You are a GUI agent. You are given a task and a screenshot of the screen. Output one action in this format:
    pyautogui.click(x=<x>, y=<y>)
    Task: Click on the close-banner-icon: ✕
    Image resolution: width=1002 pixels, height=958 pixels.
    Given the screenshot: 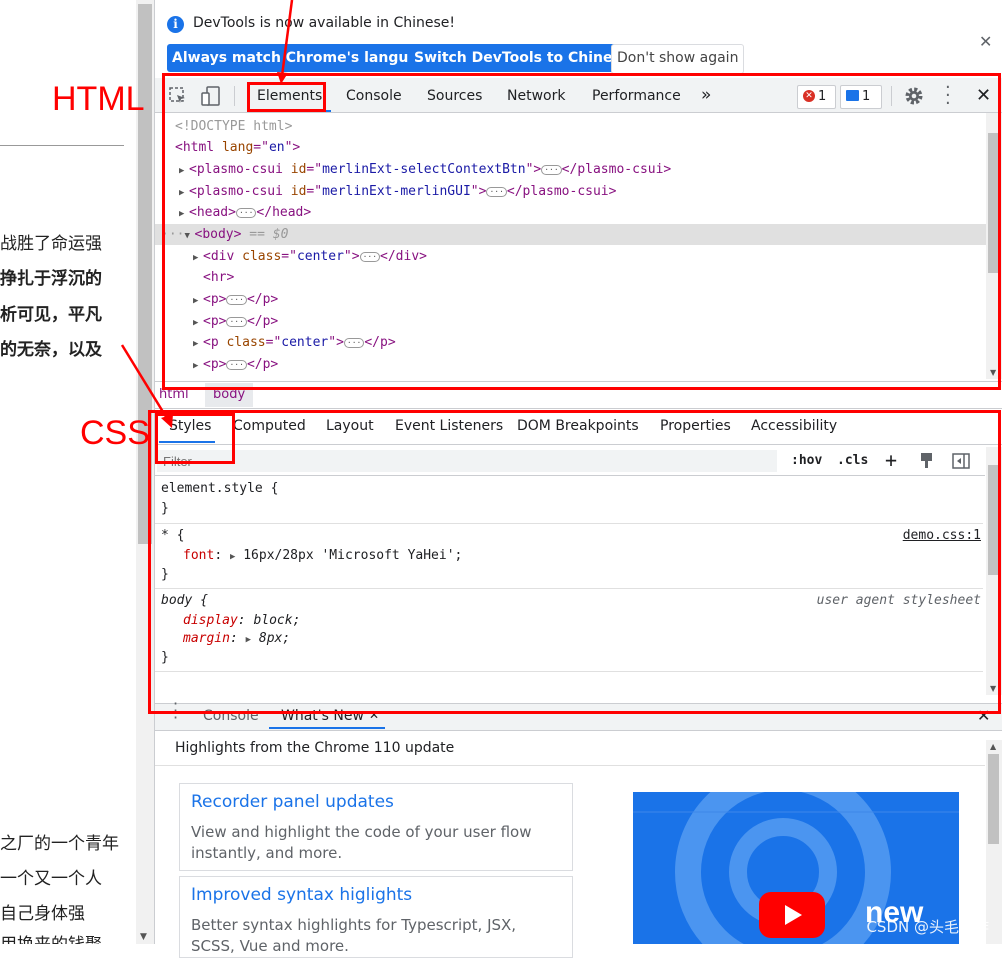 What is the action you would take?
    pyautogui.click(x=985, y=41)
    